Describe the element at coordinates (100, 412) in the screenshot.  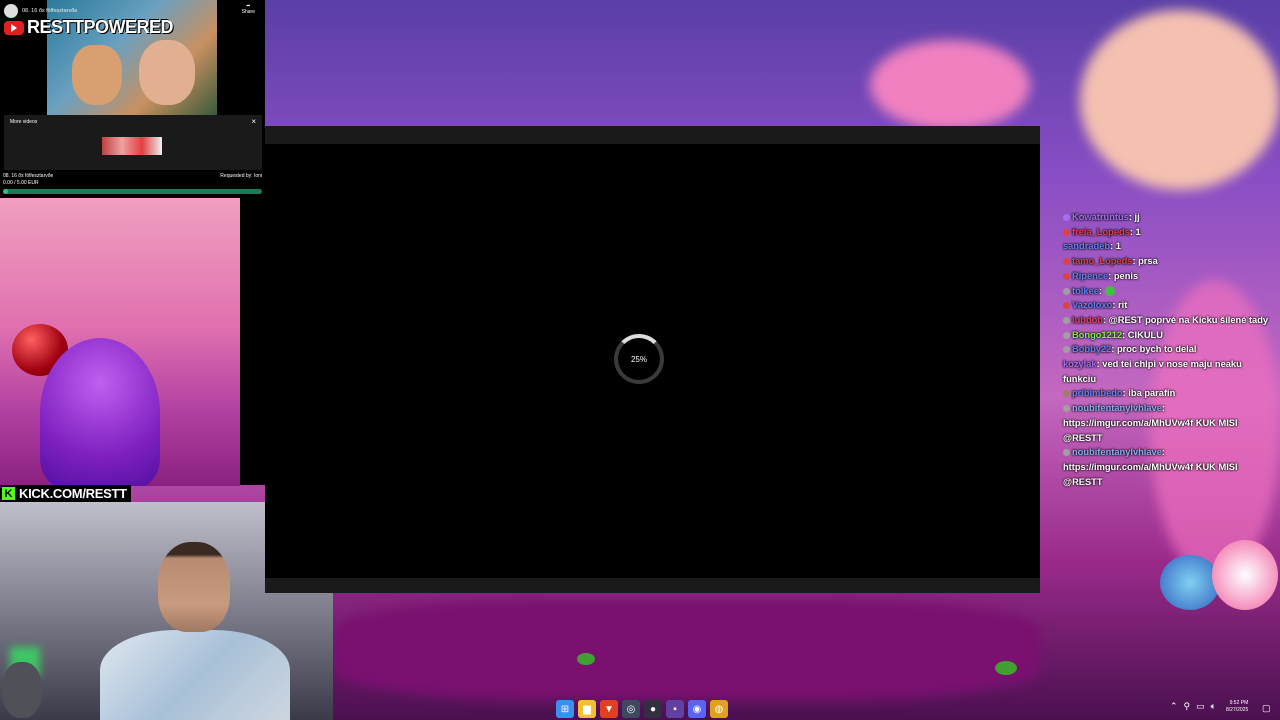
I see `cream-swirl-decoration` at that location.